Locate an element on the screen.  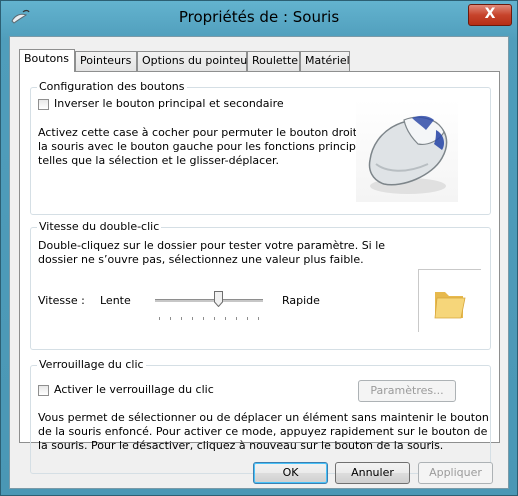
tab-options-pointeur: Options du pointeur is located at coordinates (194, 61).